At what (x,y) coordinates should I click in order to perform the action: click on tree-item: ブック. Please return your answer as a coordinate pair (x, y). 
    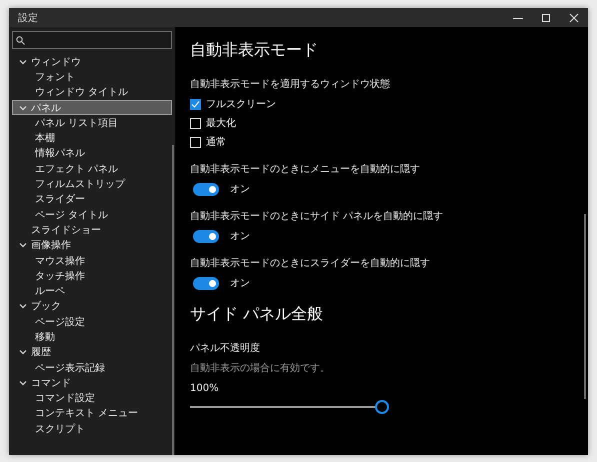
    Looking at the image, I should click on (92, 306).